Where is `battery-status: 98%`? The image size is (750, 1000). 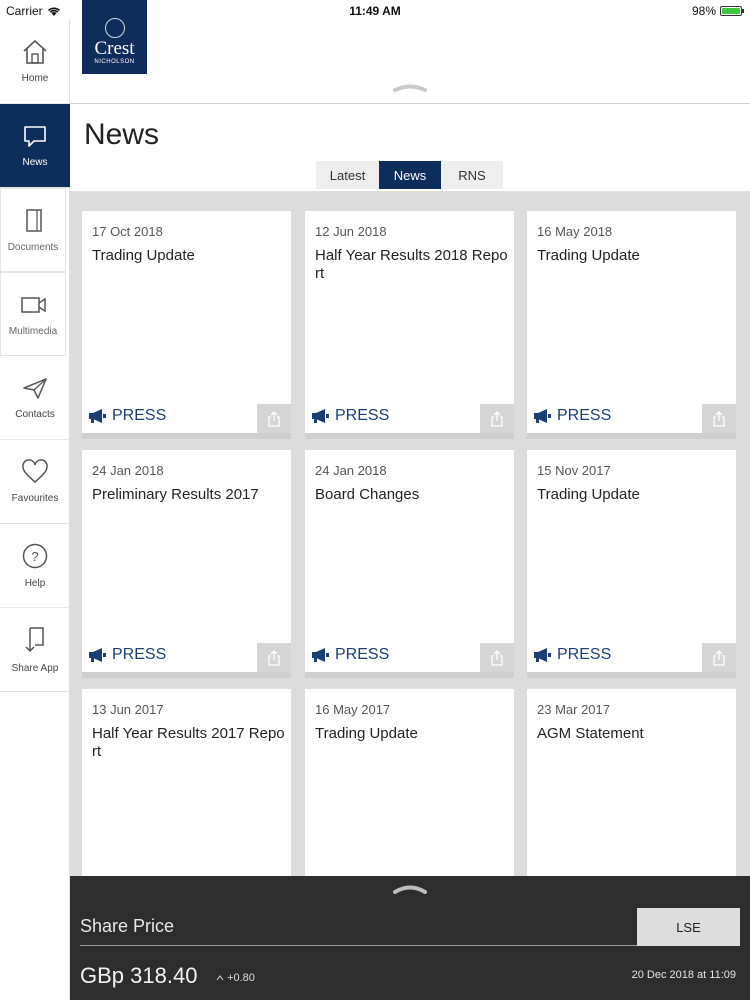 battery-status: 98% is located at coordinates (717, 11).